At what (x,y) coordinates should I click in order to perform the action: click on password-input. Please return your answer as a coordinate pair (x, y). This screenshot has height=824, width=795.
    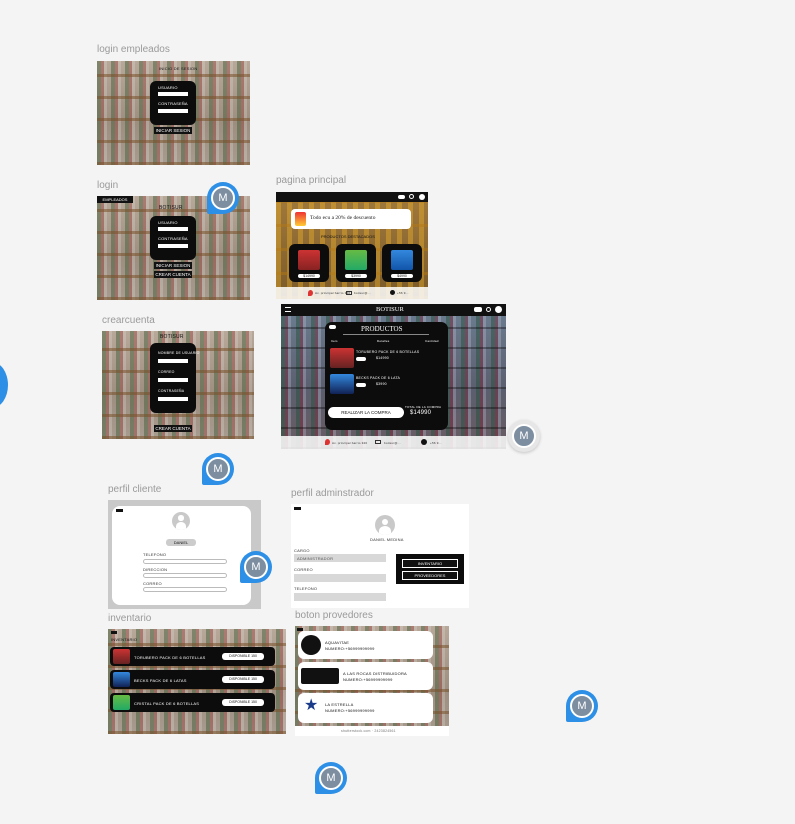
    Looking at the image, I should click on (173, 399).